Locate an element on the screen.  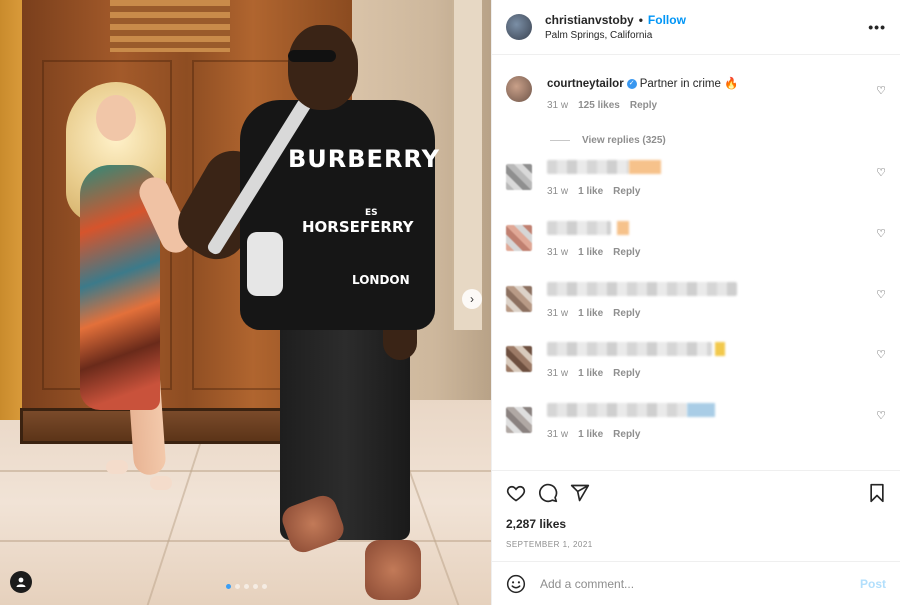
location-link: Palm Springs, California is located at coordinates (706, 35).